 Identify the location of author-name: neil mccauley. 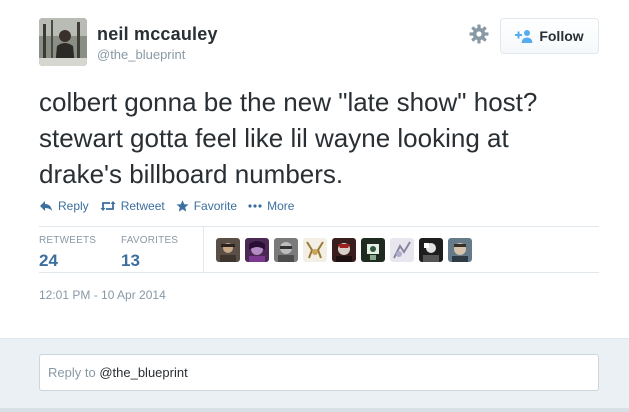
(157, 34).